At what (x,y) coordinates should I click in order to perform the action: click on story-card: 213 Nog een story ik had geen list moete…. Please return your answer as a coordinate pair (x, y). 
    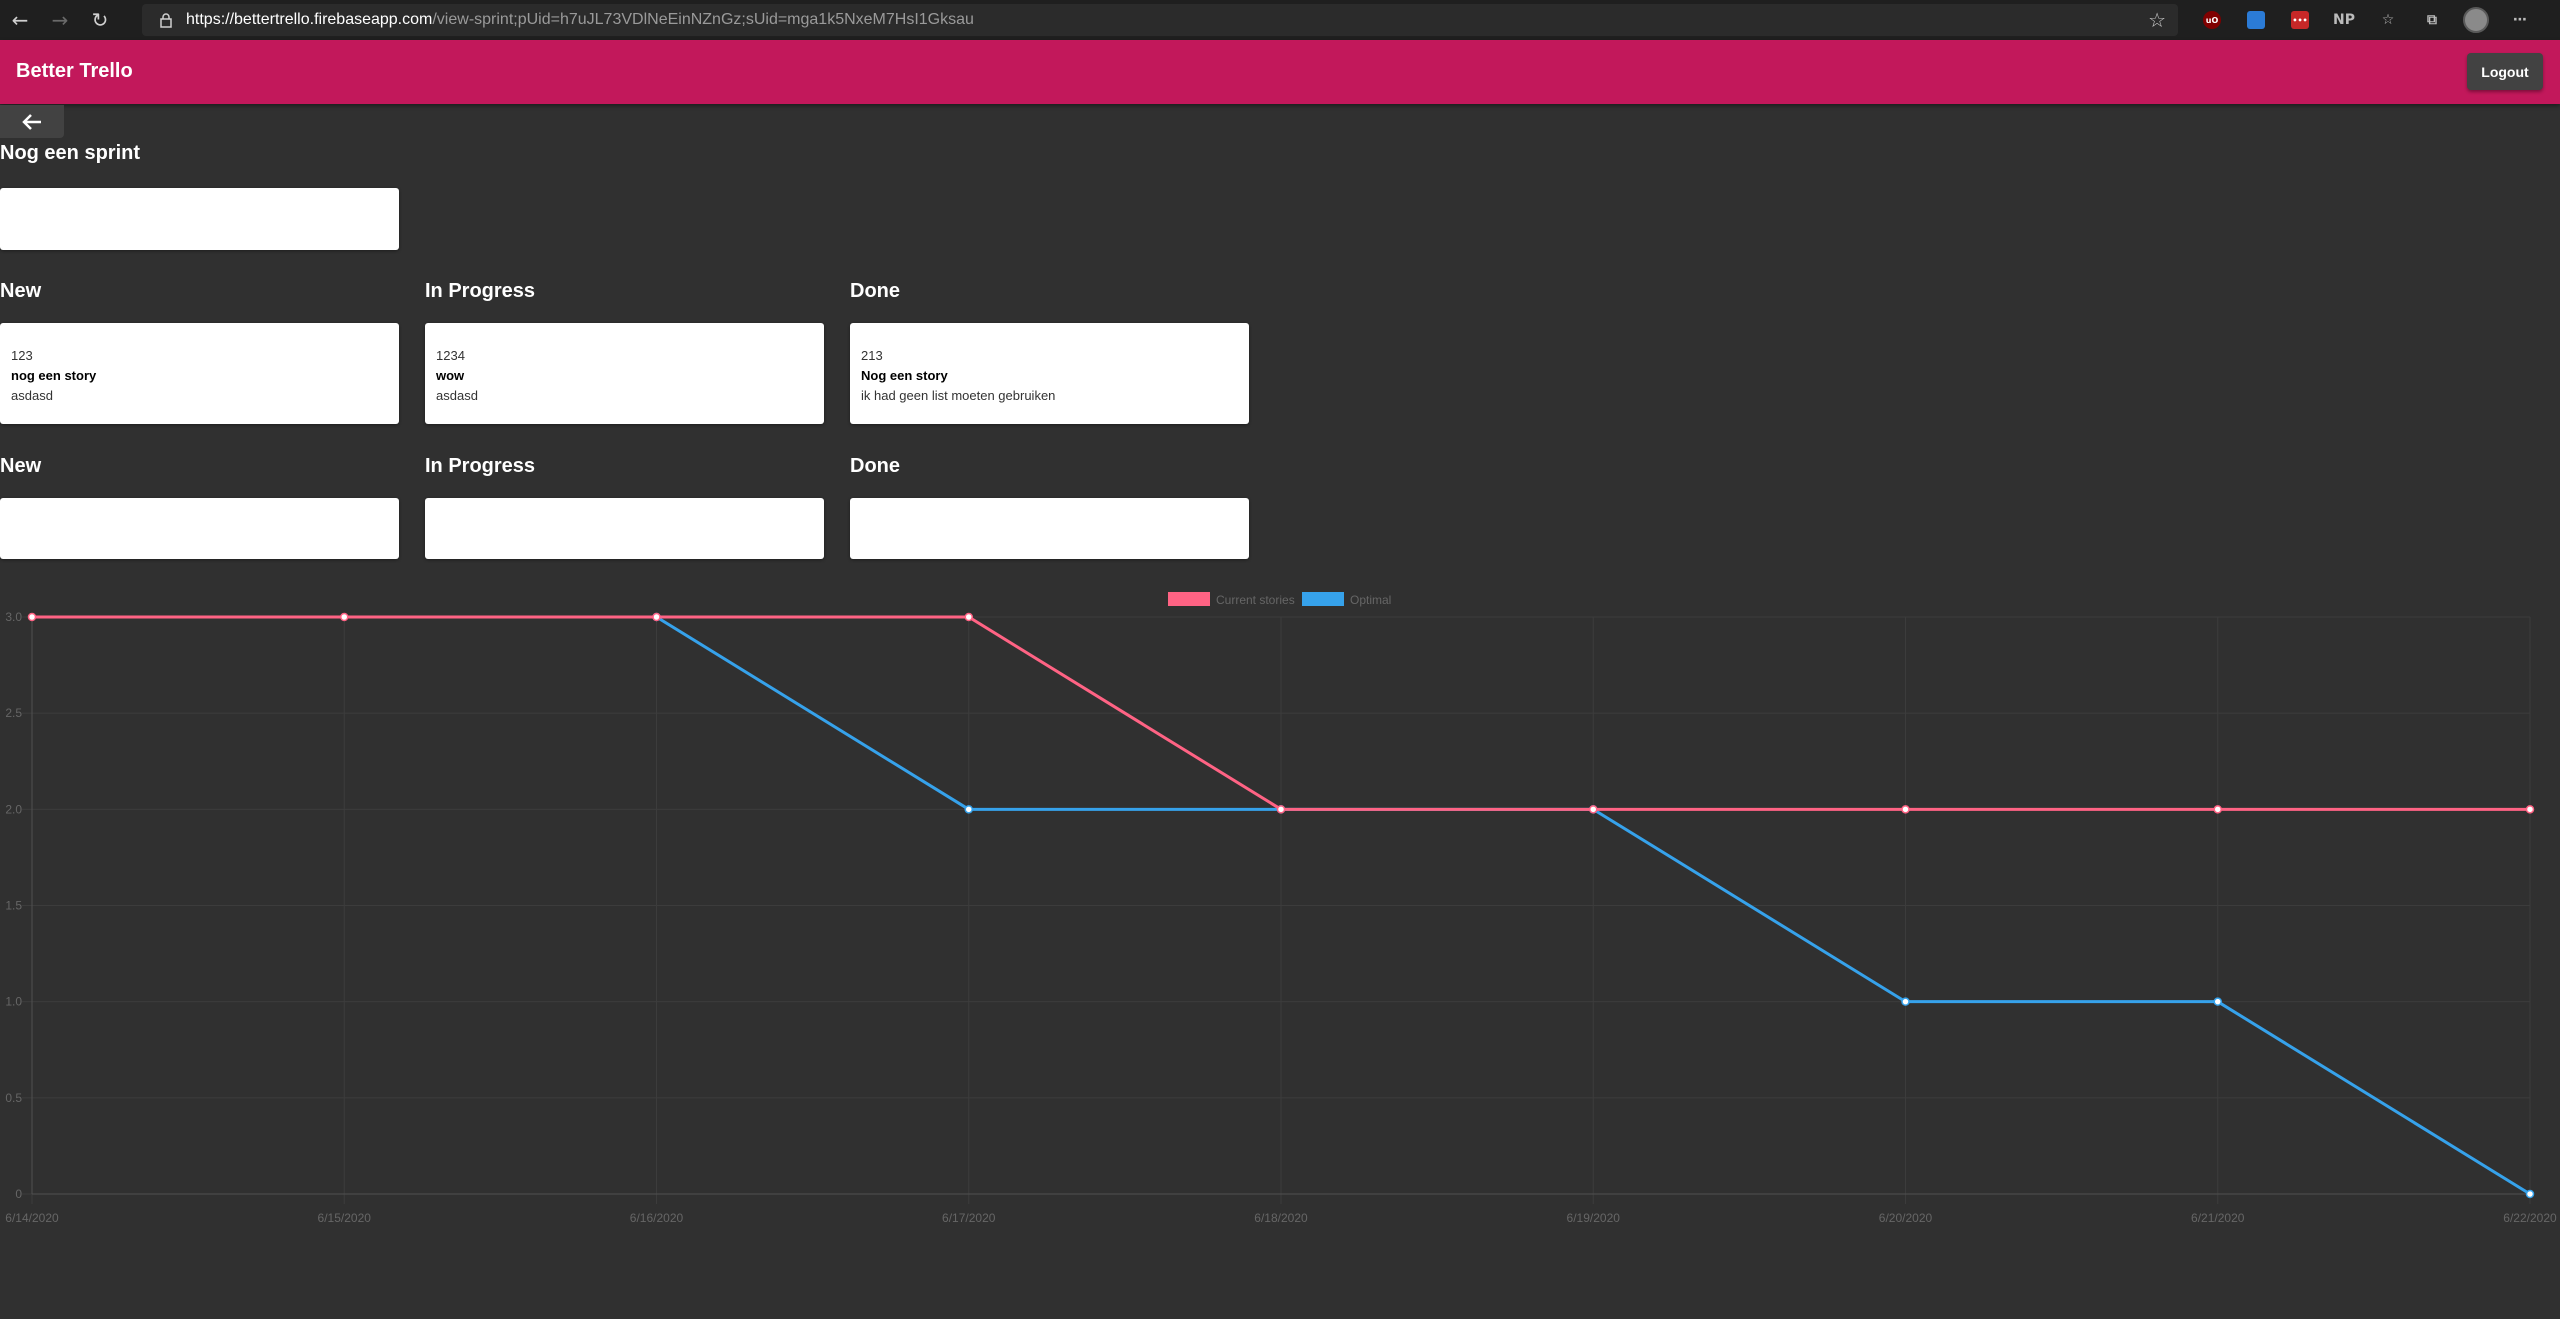
    Looking at the image, I should click on (1049, 373).